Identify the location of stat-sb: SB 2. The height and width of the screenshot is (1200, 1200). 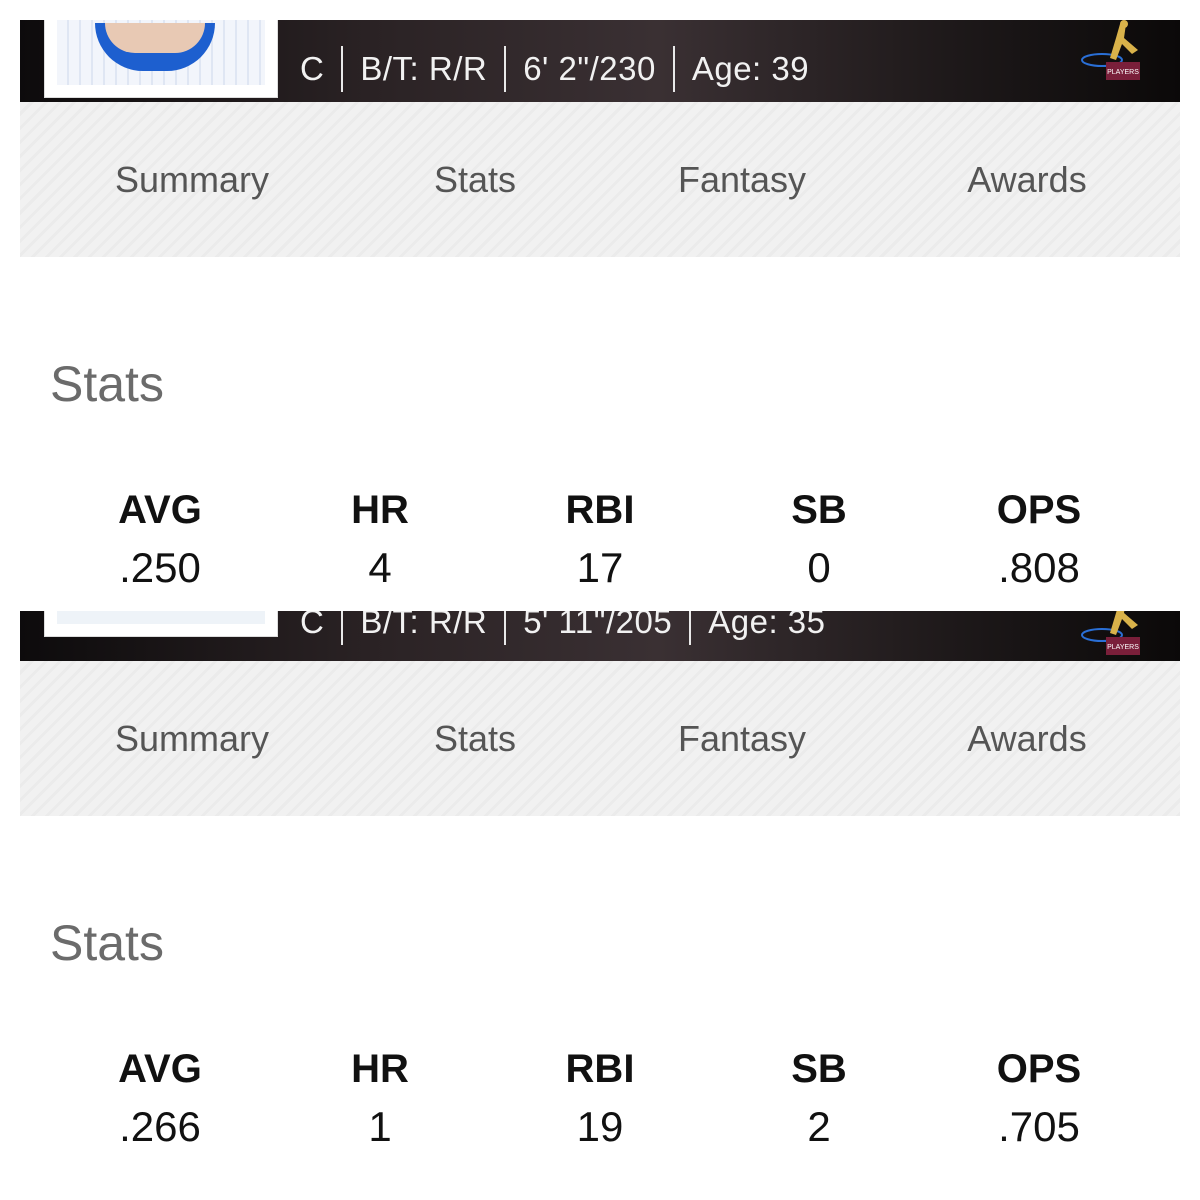
(819, 1099).